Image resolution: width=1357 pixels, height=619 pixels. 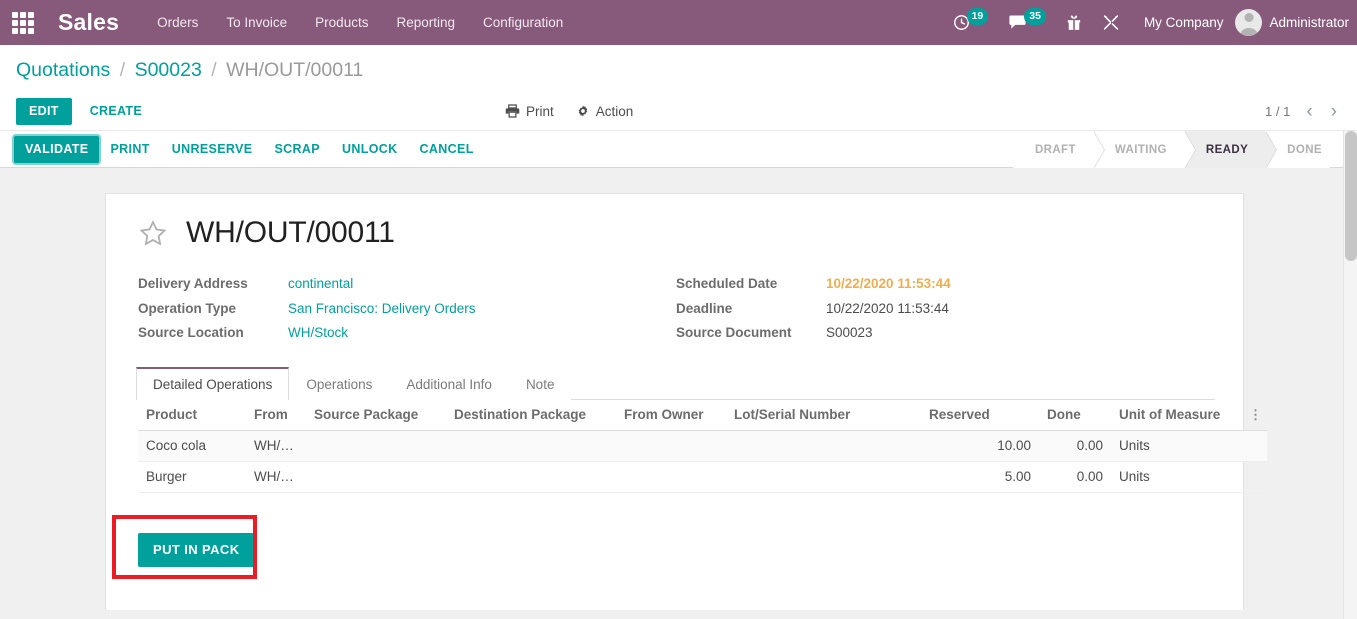 I want to click on developer-tools-button, so click(x=1111, y=22).